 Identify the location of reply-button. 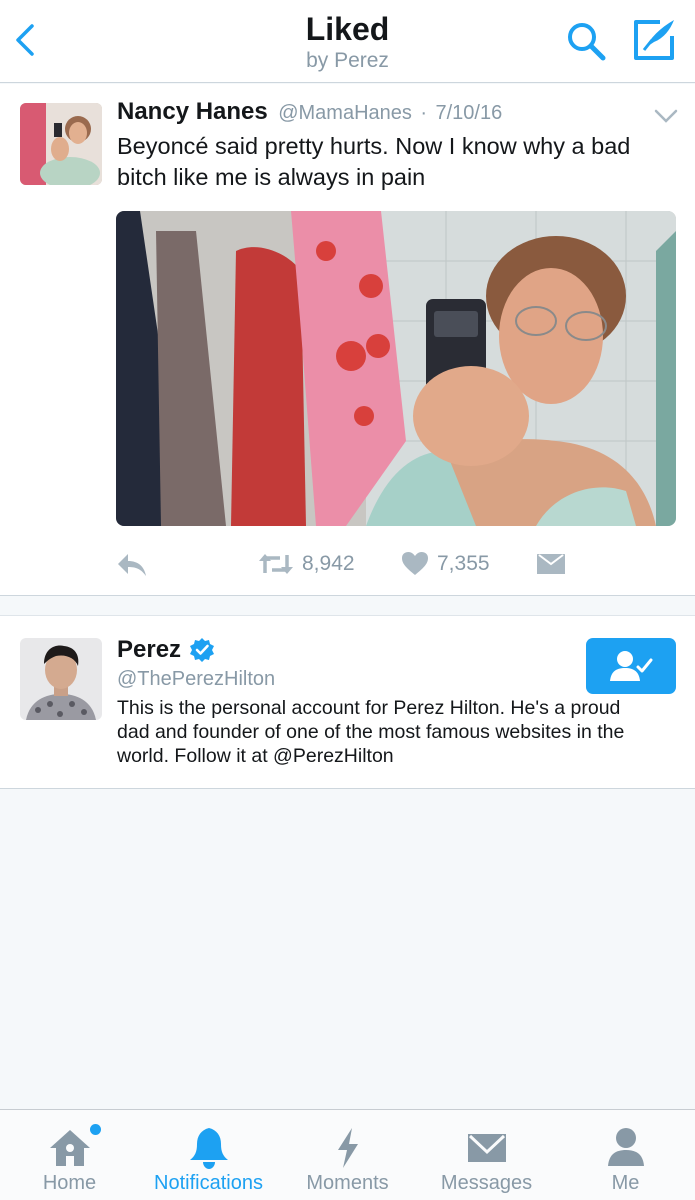
(132, 564).